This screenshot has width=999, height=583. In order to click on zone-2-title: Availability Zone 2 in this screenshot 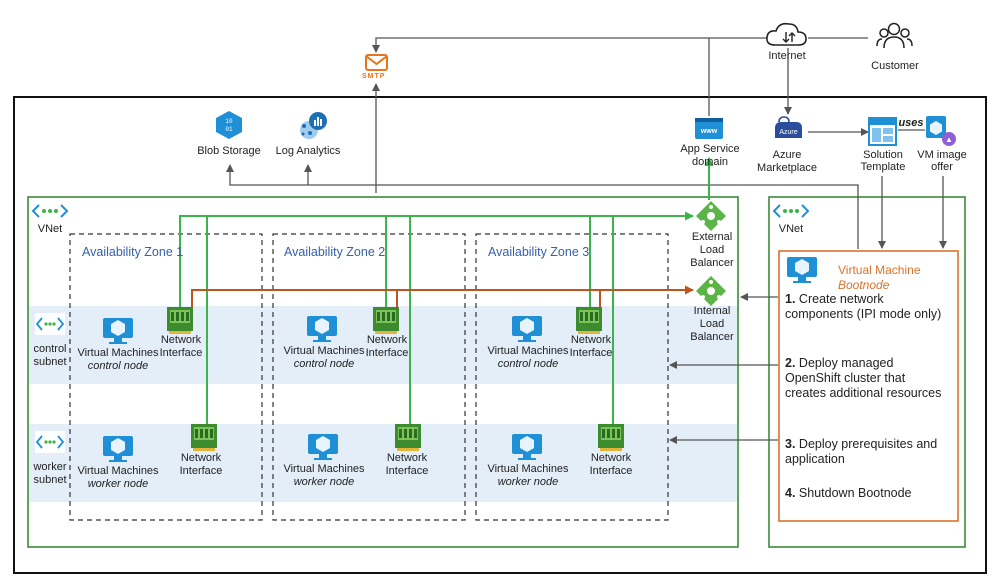, I will do `click(335, 252)`.